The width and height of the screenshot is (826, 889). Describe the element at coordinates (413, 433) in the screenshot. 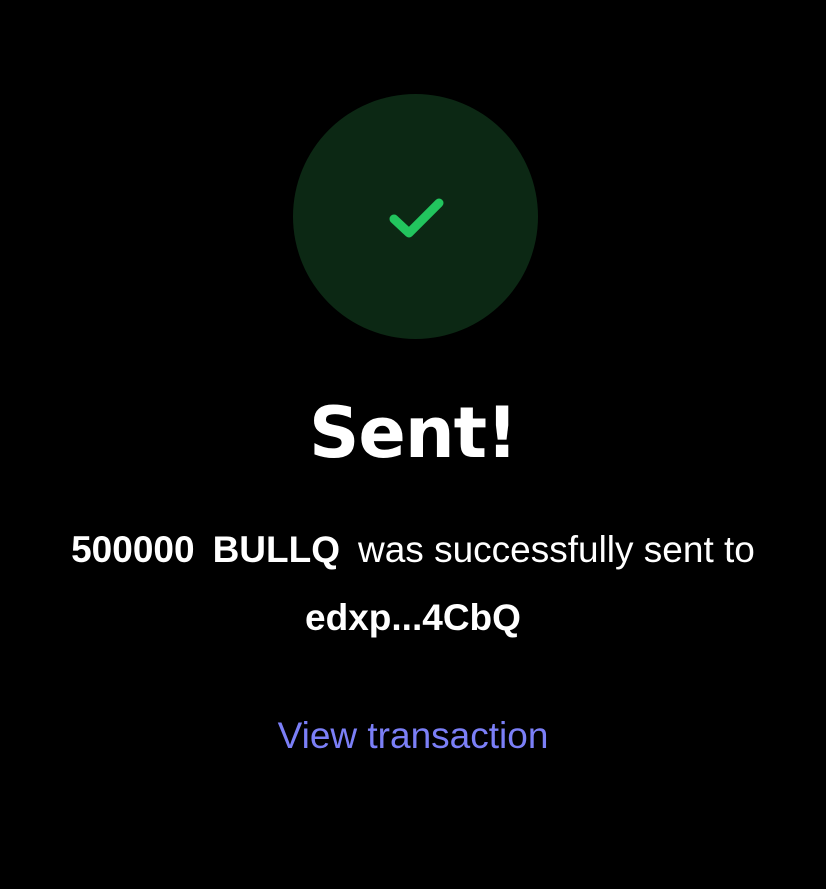

I see `page-title: Sent!` at that location.